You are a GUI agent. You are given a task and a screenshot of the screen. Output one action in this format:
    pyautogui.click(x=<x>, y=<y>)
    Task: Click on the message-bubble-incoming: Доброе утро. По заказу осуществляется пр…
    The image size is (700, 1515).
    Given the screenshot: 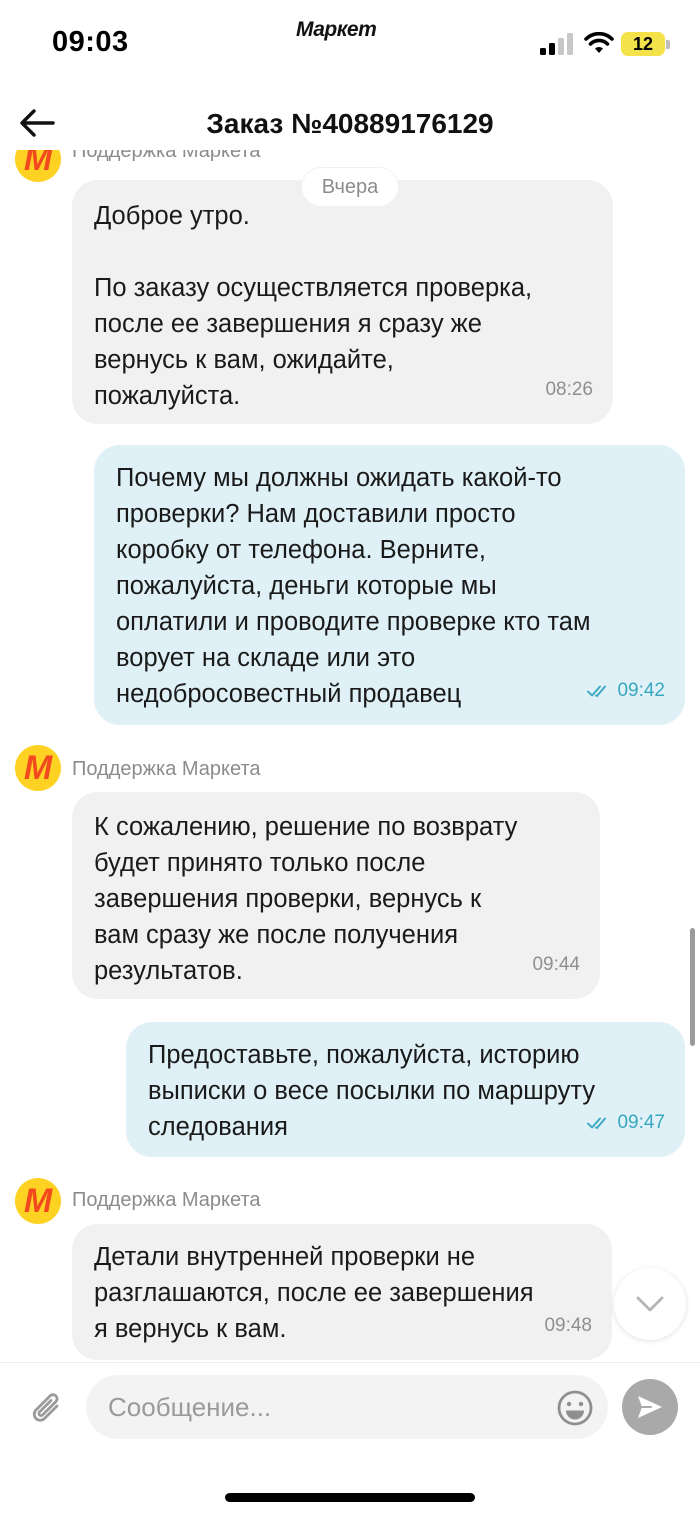 What is the action you would take?
    pyautogui.click(x=342, y=302)
    